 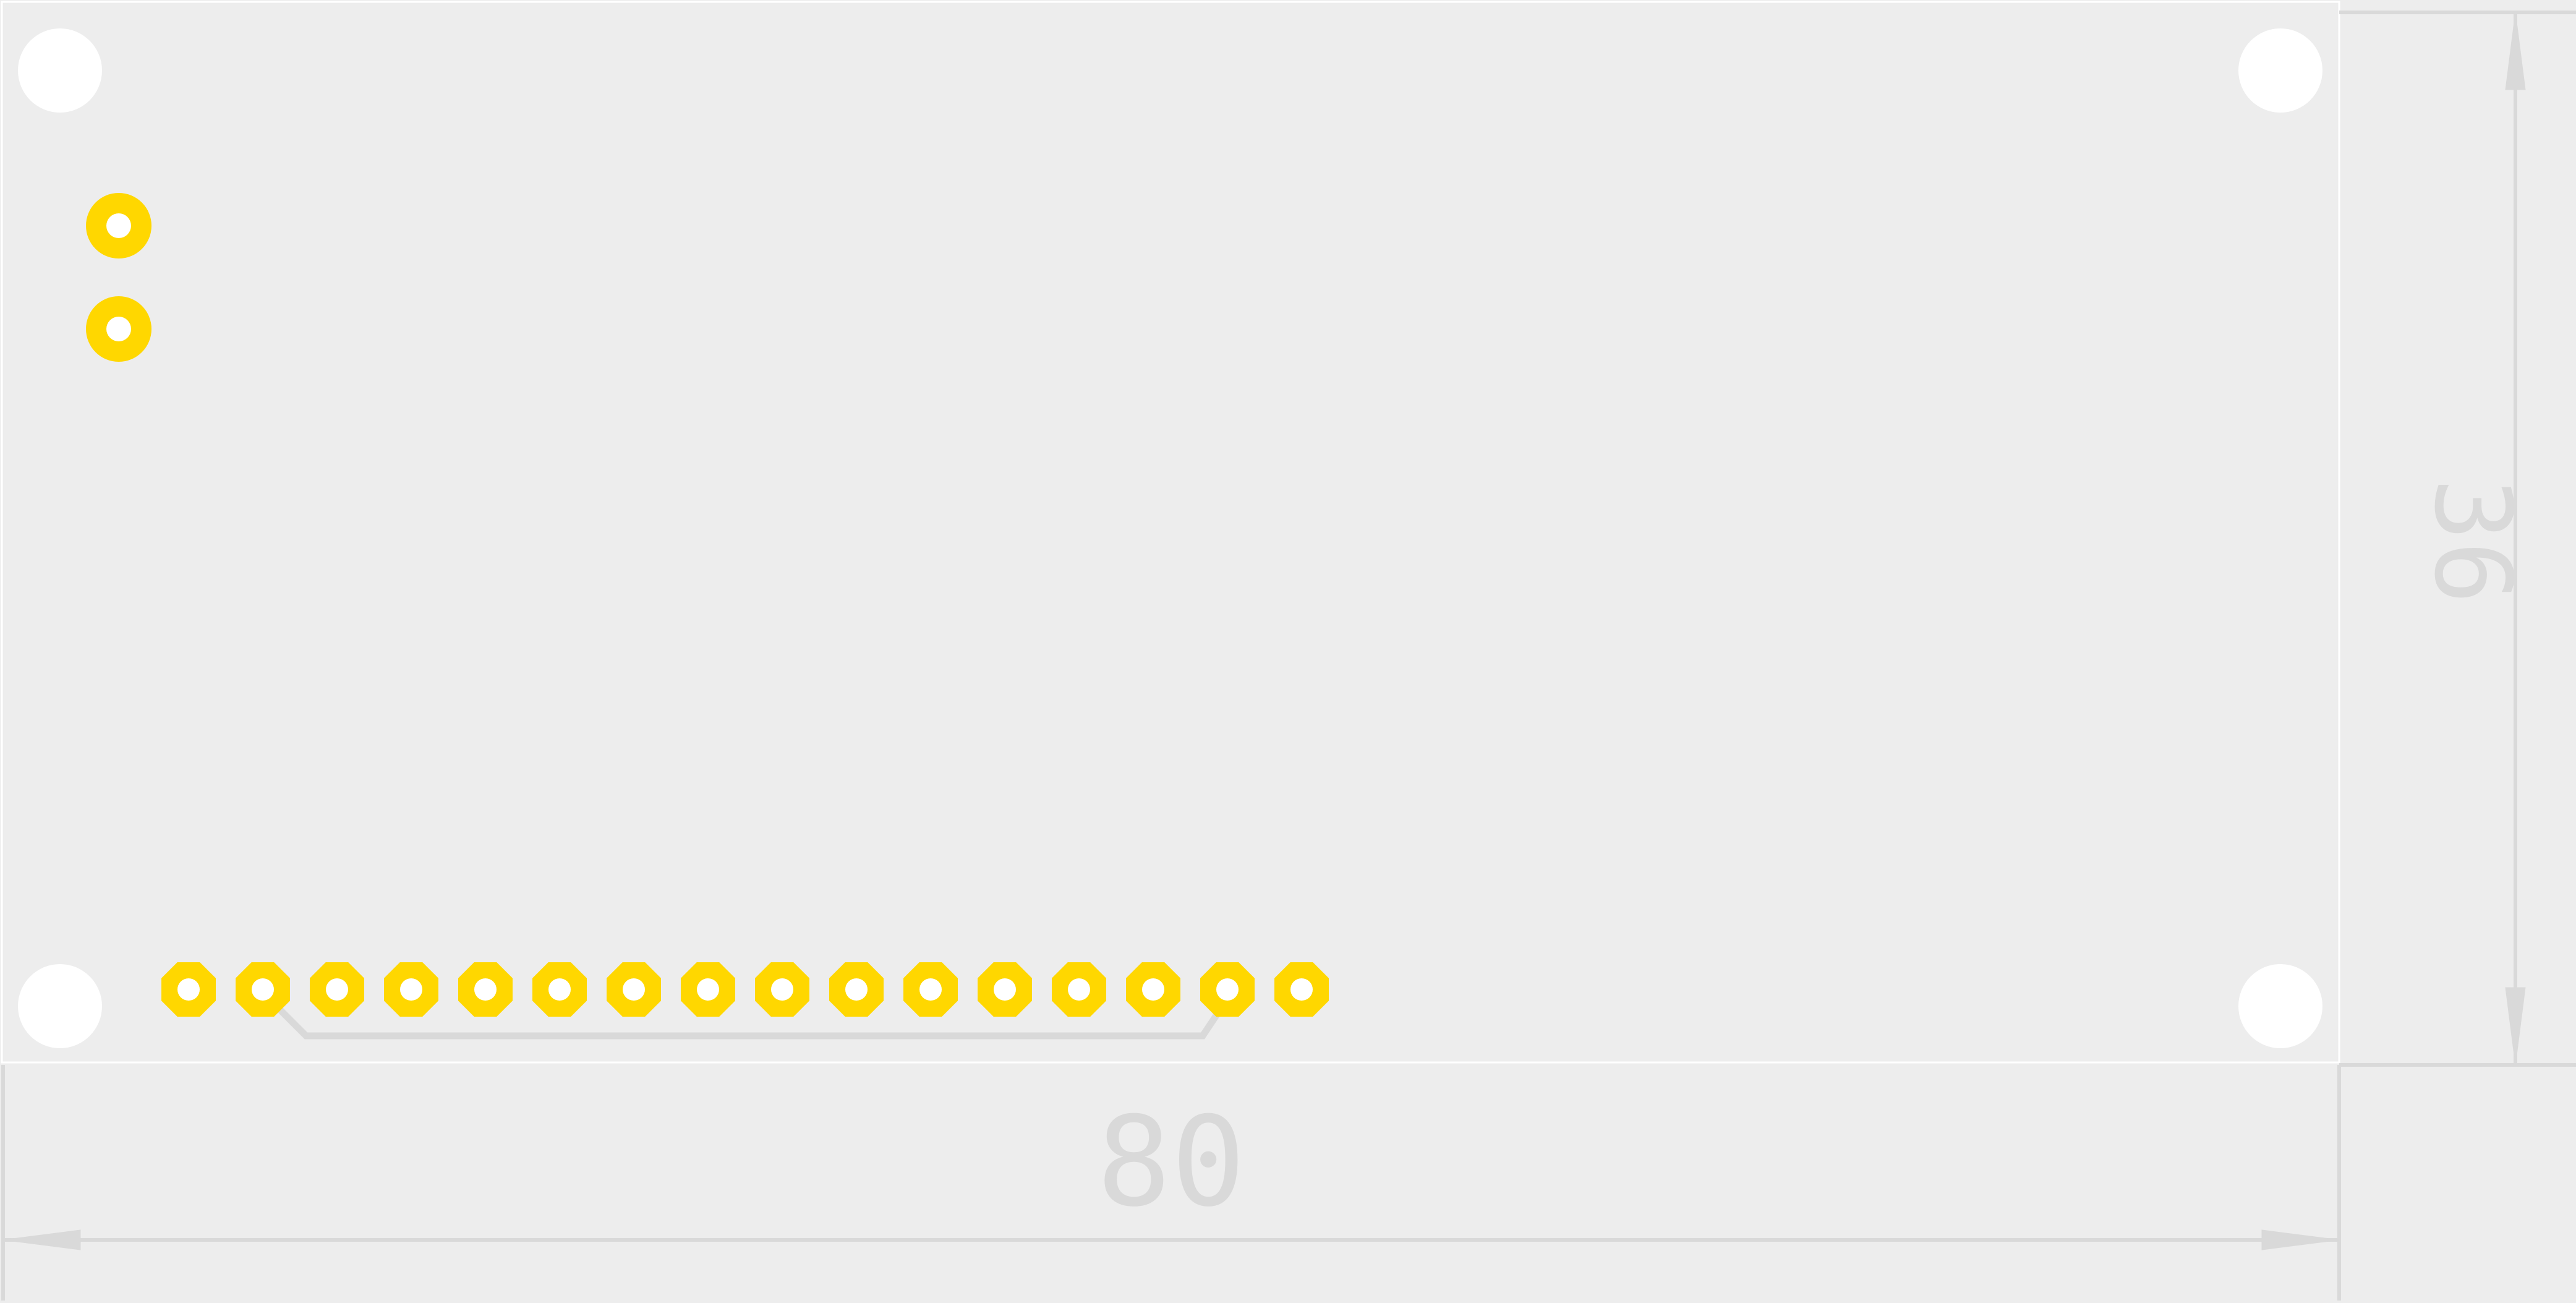 I want to click on height-dimension: 36, so click(x=2457, y=539).